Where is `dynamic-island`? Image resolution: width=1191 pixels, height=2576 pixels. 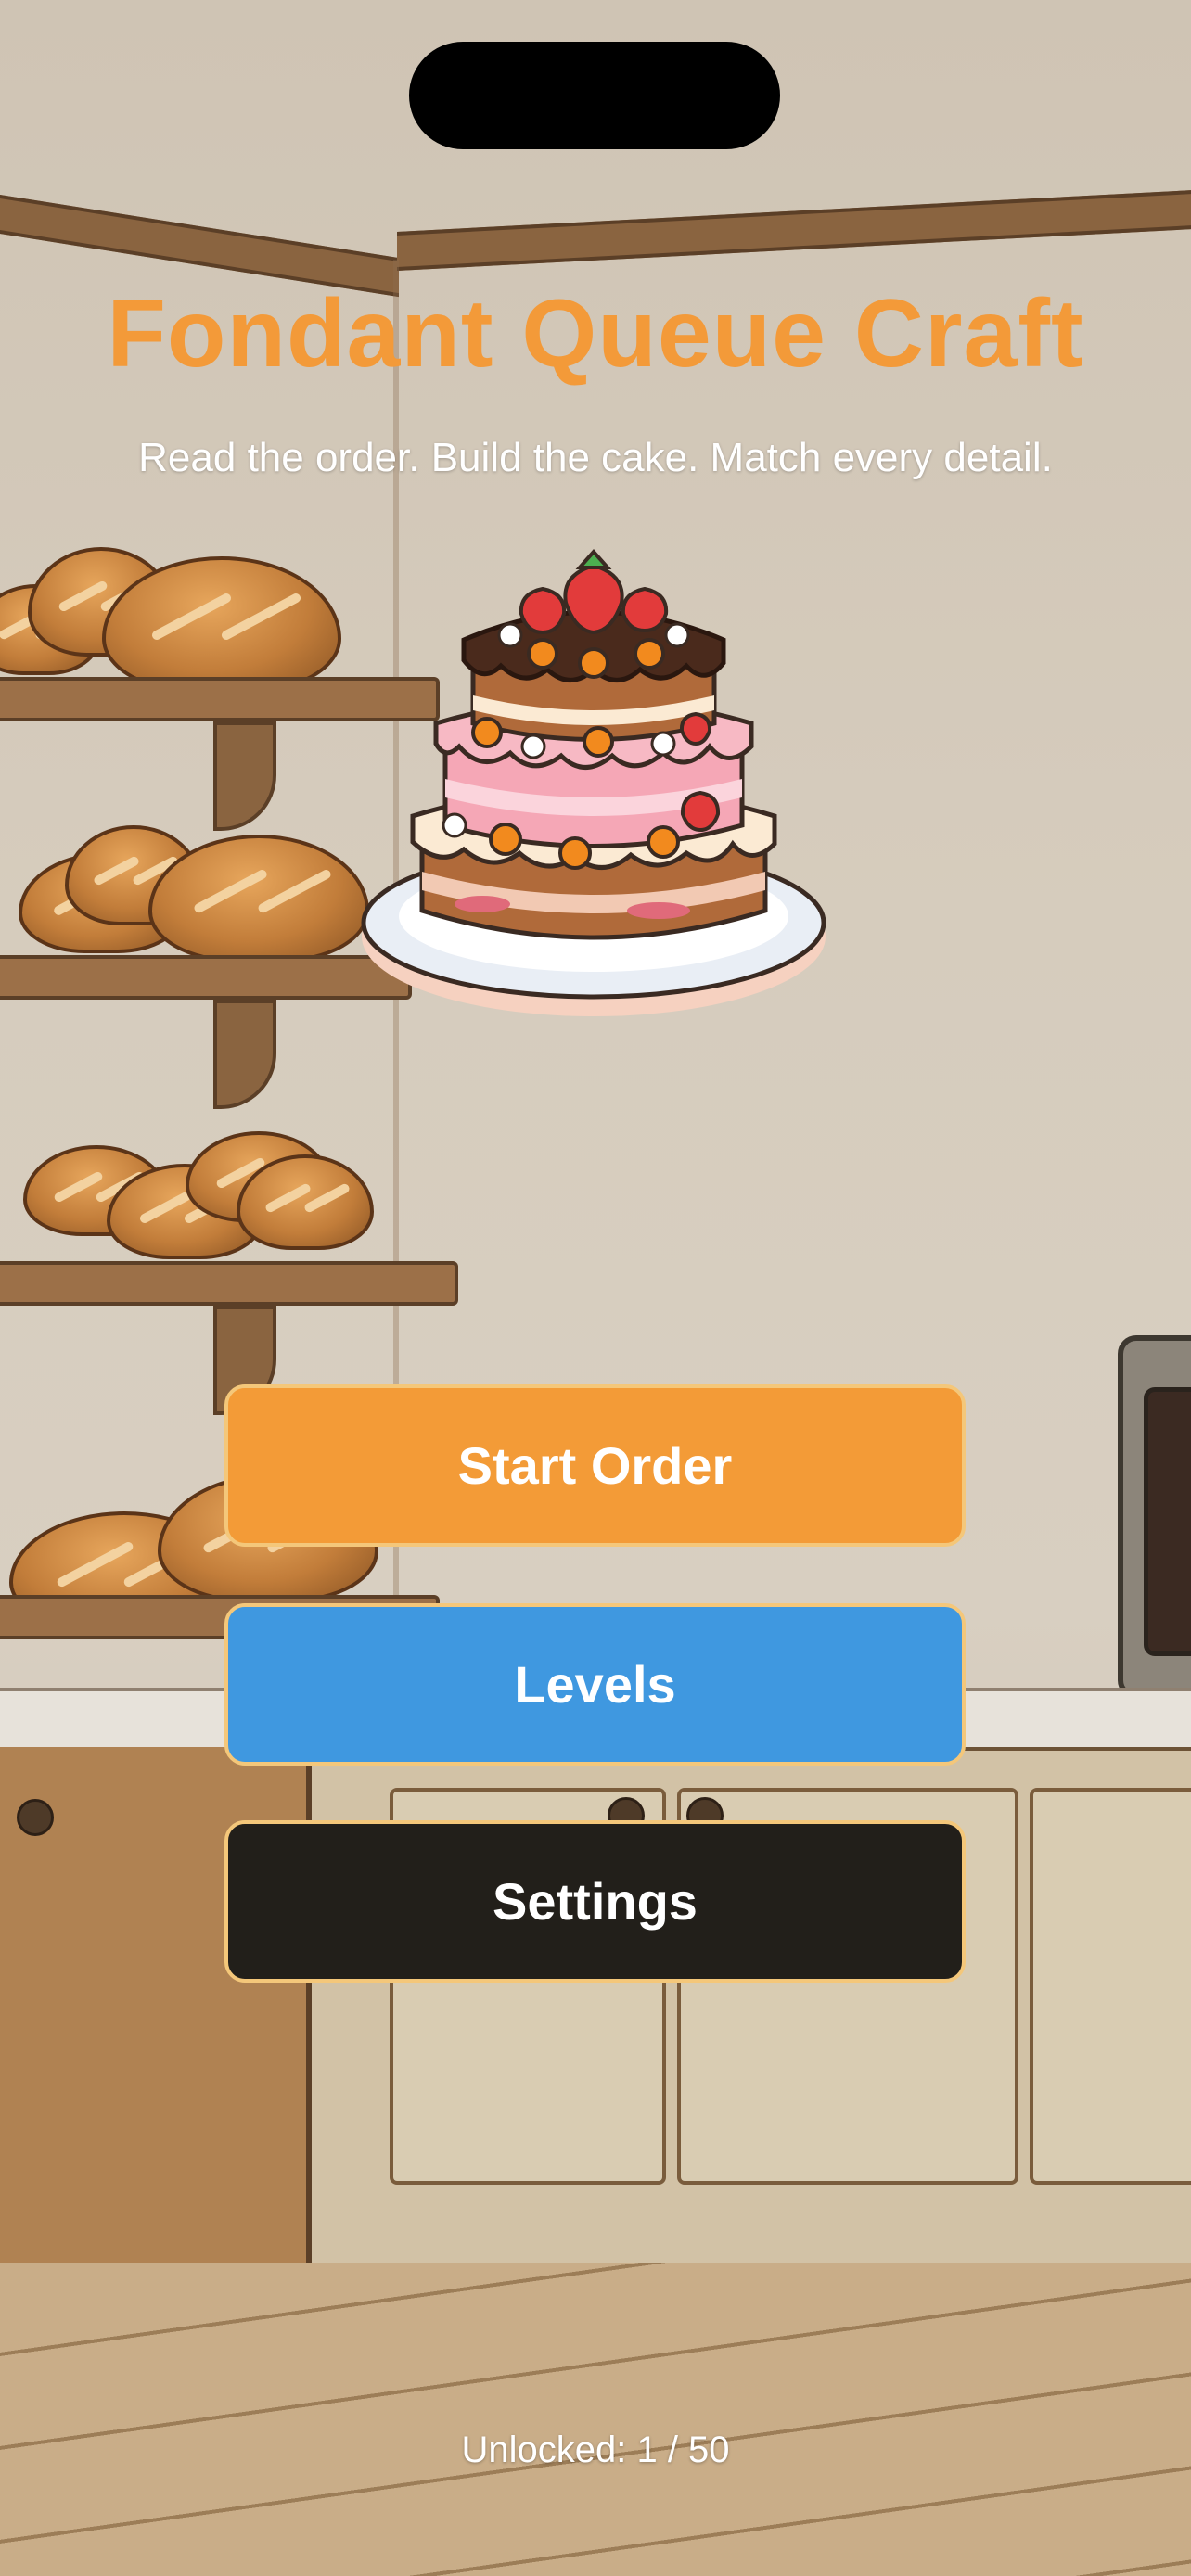 dynamic-island is located at coordinates (594, 95).